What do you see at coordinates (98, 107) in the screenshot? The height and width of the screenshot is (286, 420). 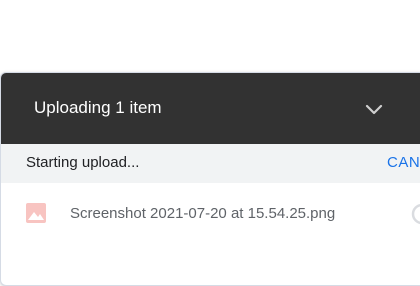 I see `upload-panel-title: Uploading 1 item` at bounding box center [98, 107].